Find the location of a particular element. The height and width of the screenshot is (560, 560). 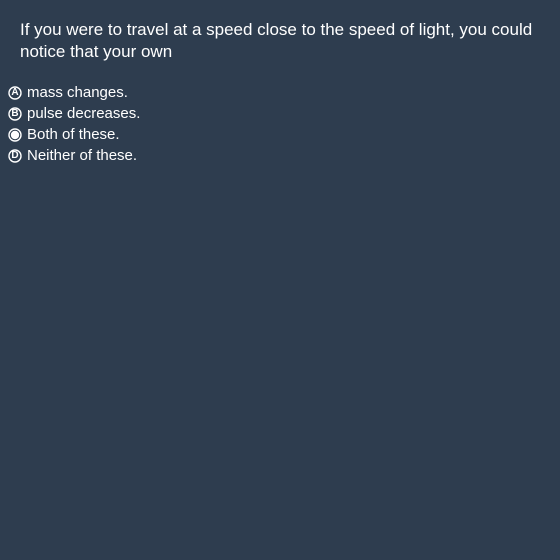

radio-icon: D is located at coordinates (15, 155).